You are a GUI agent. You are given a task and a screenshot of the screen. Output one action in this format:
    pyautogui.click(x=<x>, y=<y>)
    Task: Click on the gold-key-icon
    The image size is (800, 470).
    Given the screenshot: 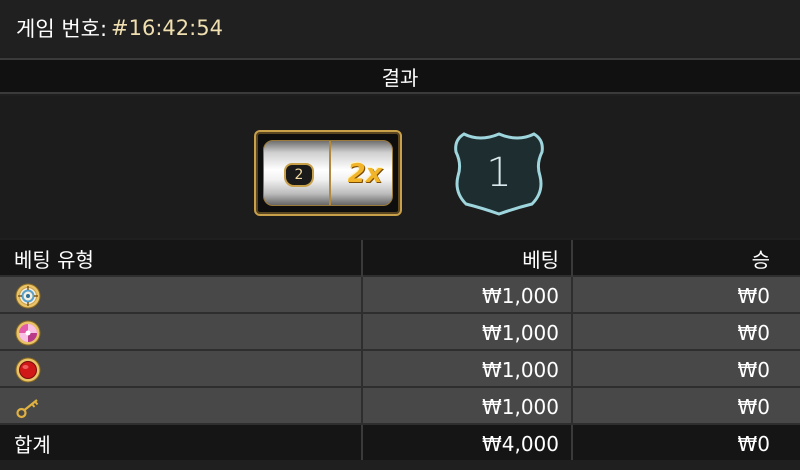 What is the action you would take?
    pyautogui.click(x=28, y=407)
    